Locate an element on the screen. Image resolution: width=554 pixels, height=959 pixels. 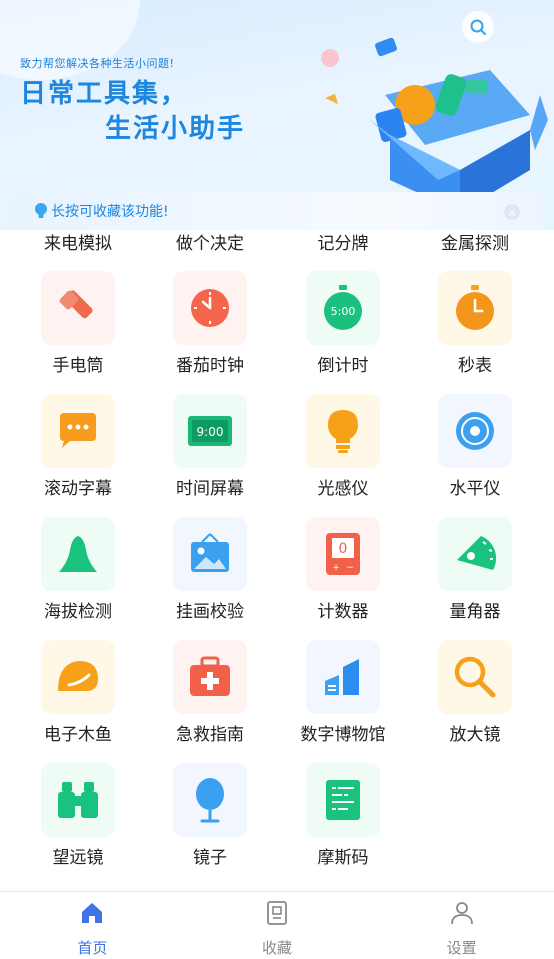
tool-label: 放大镜 is located at coordinates (475, 735).